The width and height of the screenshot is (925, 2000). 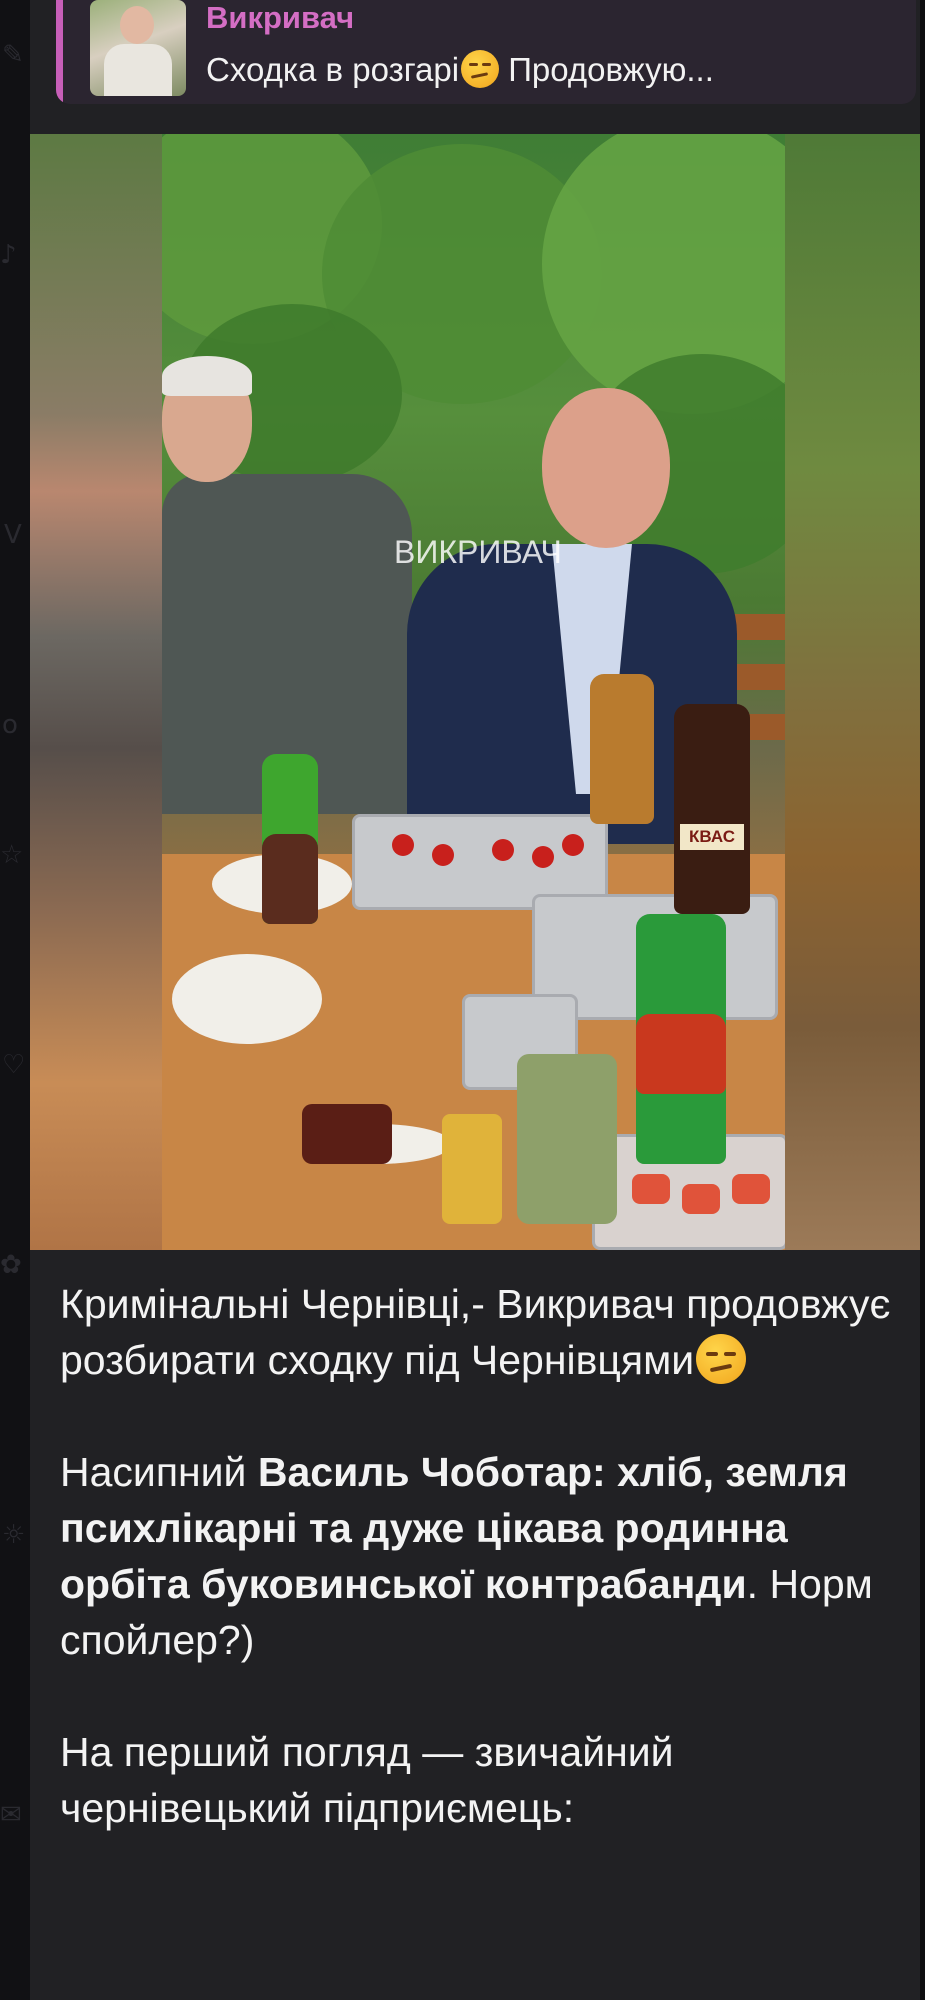 I want to click on reply-author: Викривач, so click(x=280, y=17).